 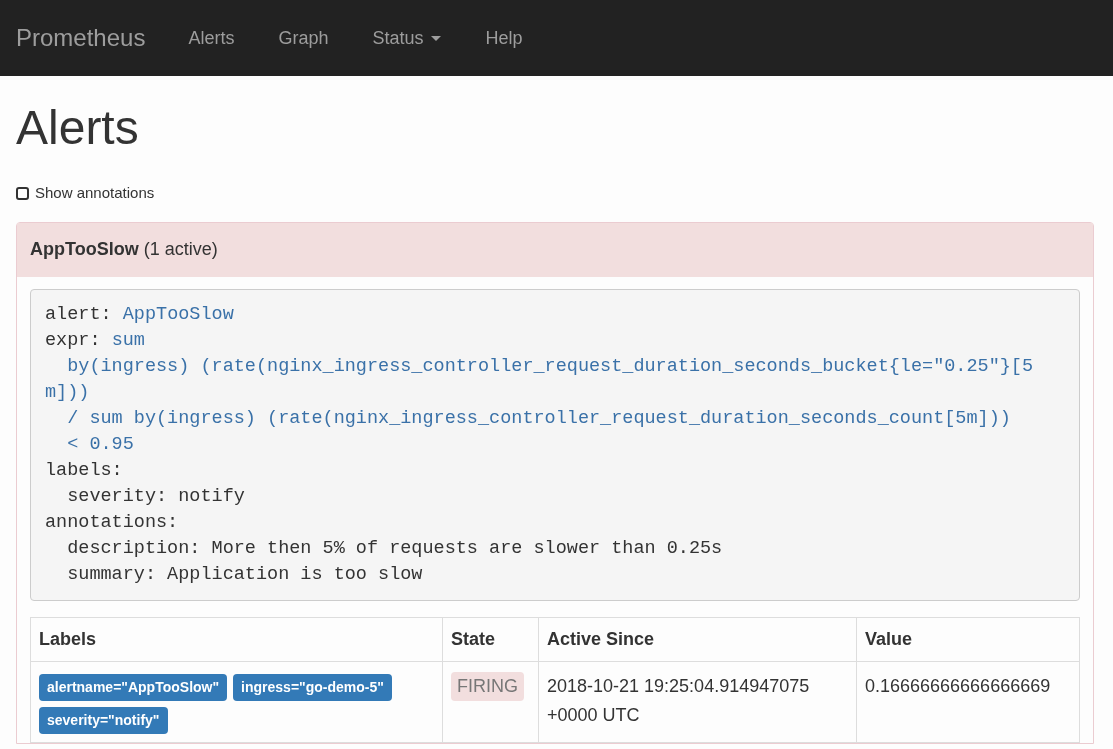 I want to click on table-cell: 0.16666666666666669, so click(x=968, y=701).